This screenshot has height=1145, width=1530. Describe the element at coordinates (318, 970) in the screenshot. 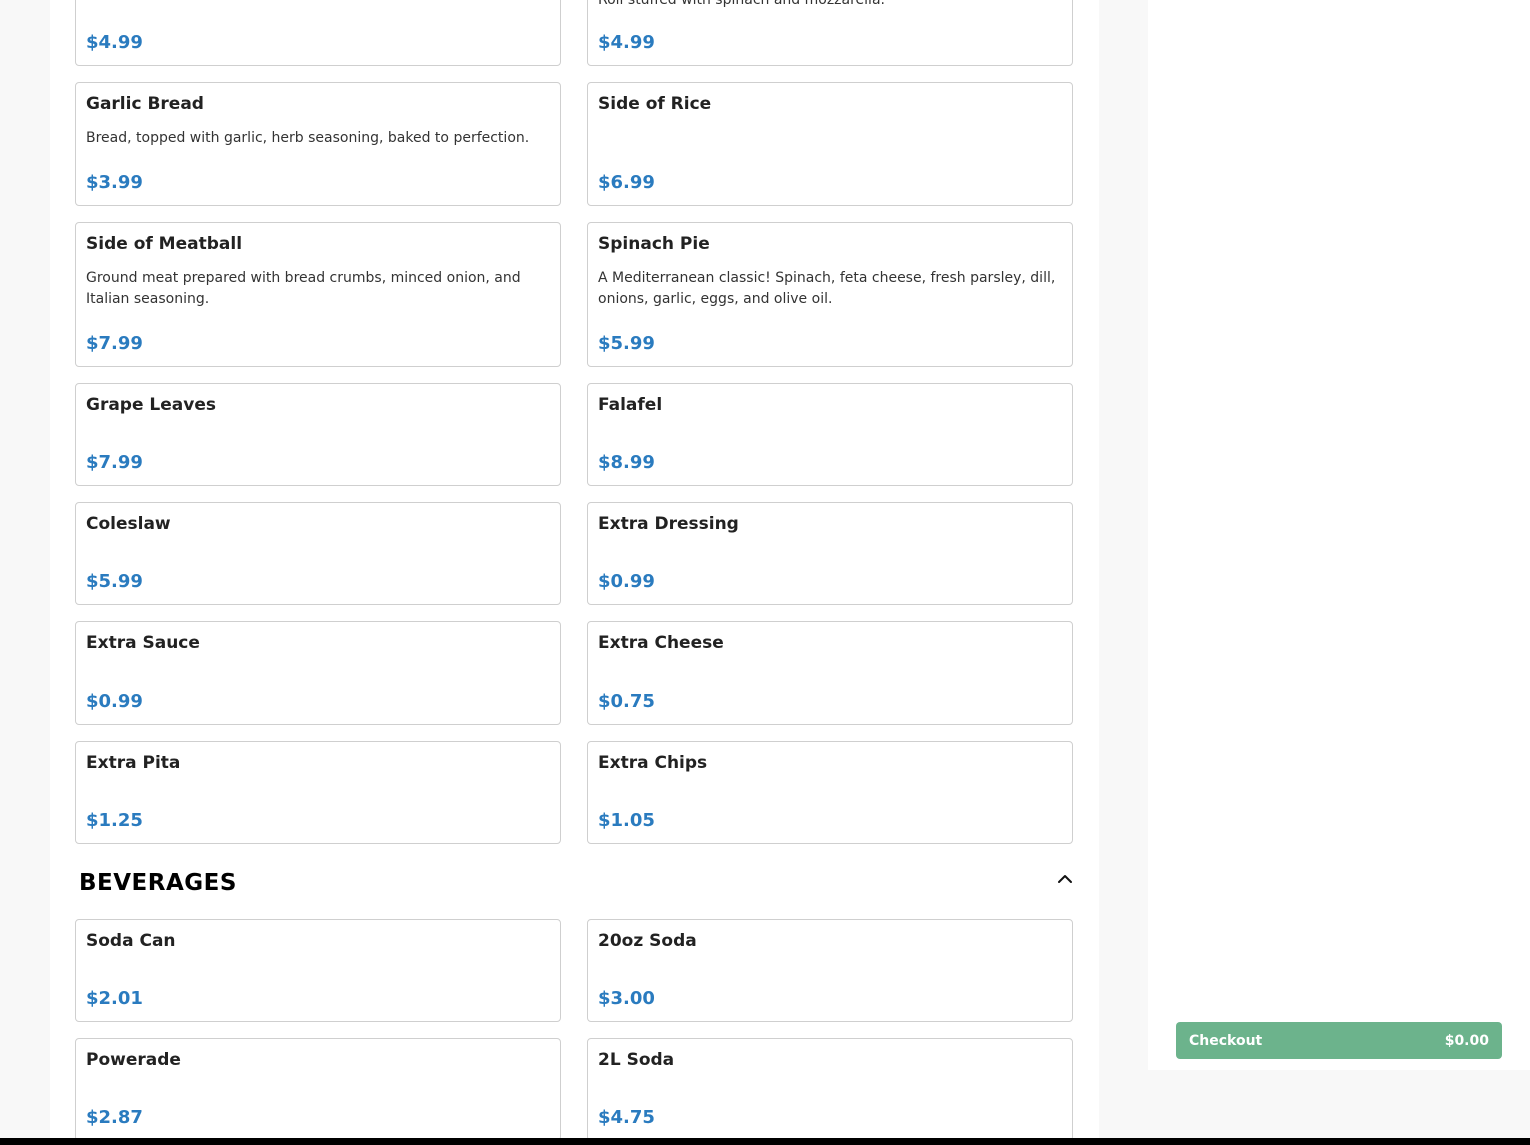

I see `menu-item-card: Soda Can $2.01` at that location.